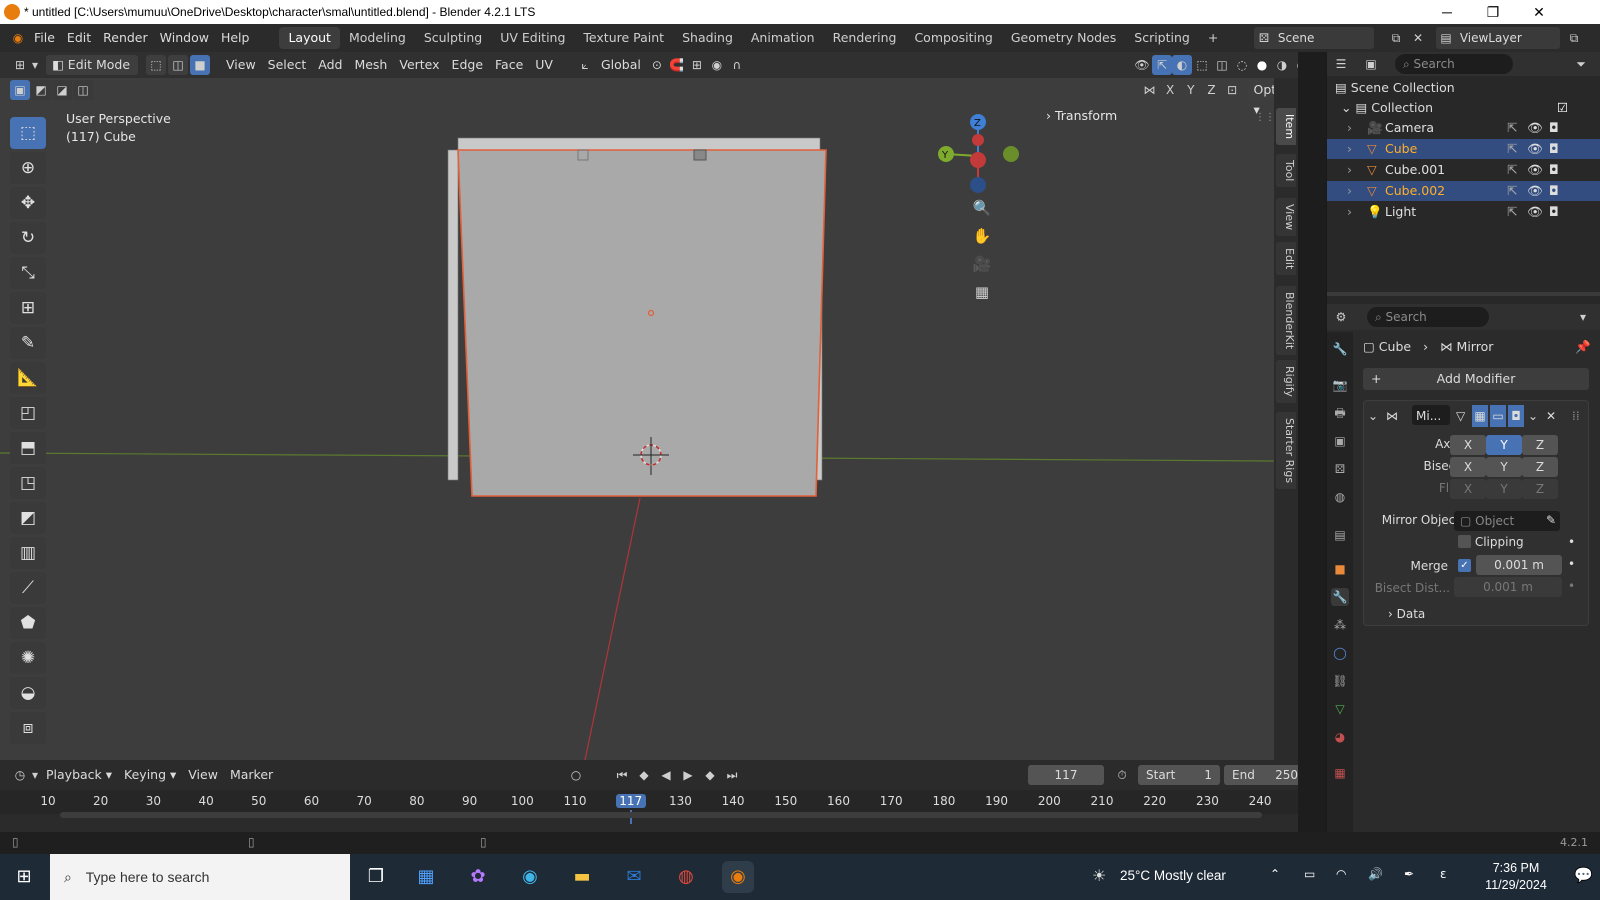 This screenshot has width=1600, height=900. What do you see at coordinates (178, 65) in the screenshot?
I see `edge-select-icon: ◫` at bounding box center [178, 65].